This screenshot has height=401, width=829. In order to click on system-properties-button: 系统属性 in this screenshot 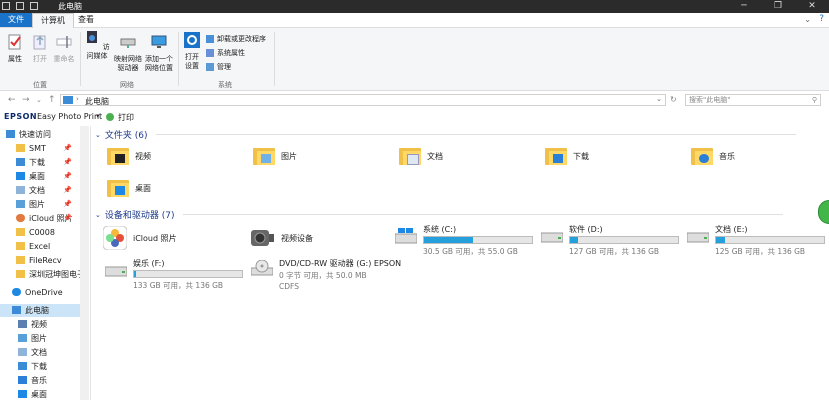, I will do `click(225, 53)`.